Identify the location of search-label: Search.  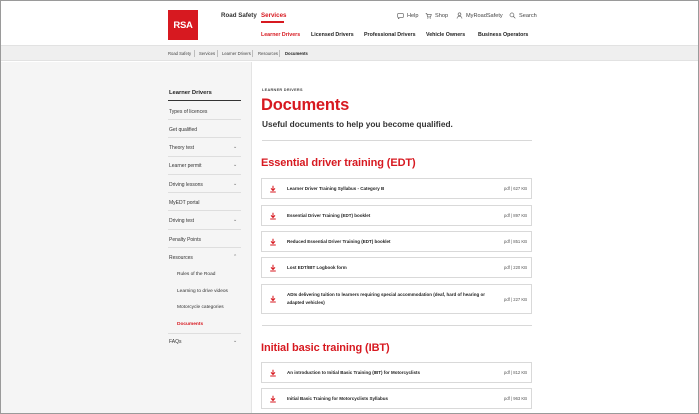
(528, 15).